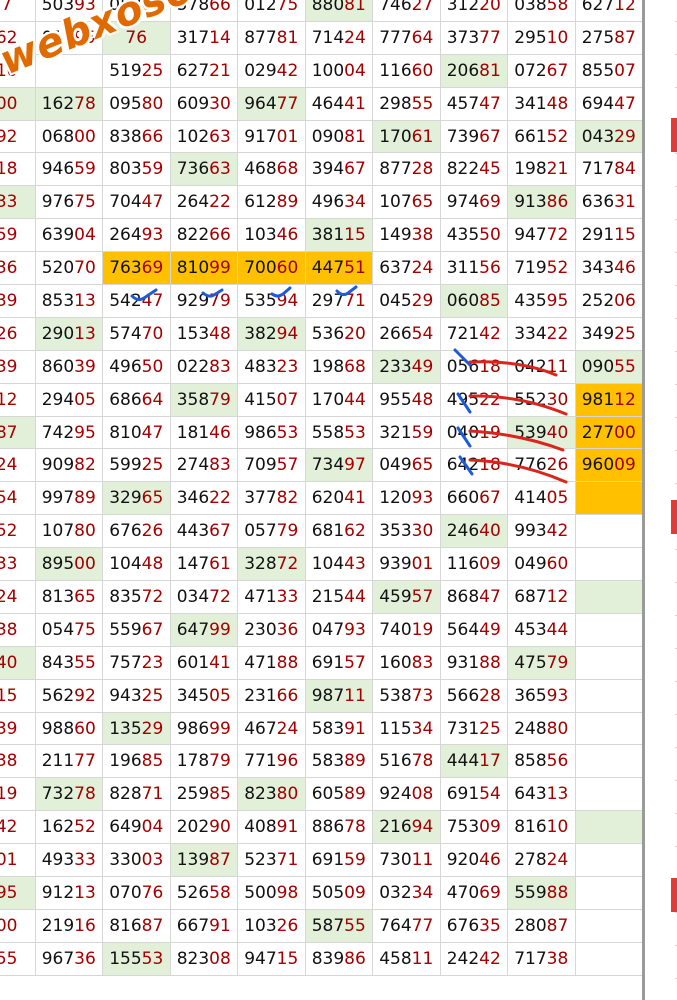 The height and width of the screenshot is (1000, 677). Describe the element at coordinates (541, 301) in the screenshot. I see `result-cell: 43595` at that location.